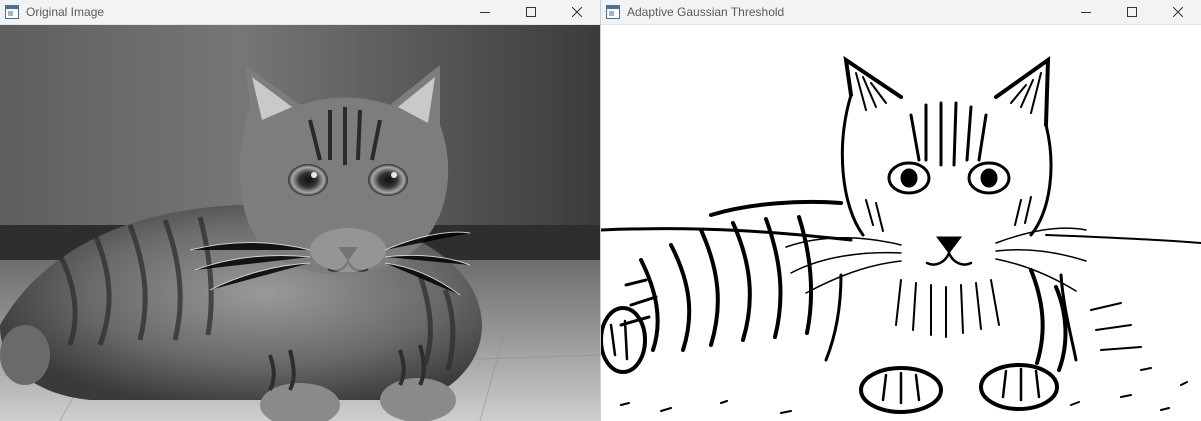  What do you see at coordinates (65, 12) in the screenshot?
I see `window-title: Original Image` at bounding box center [65, 12].